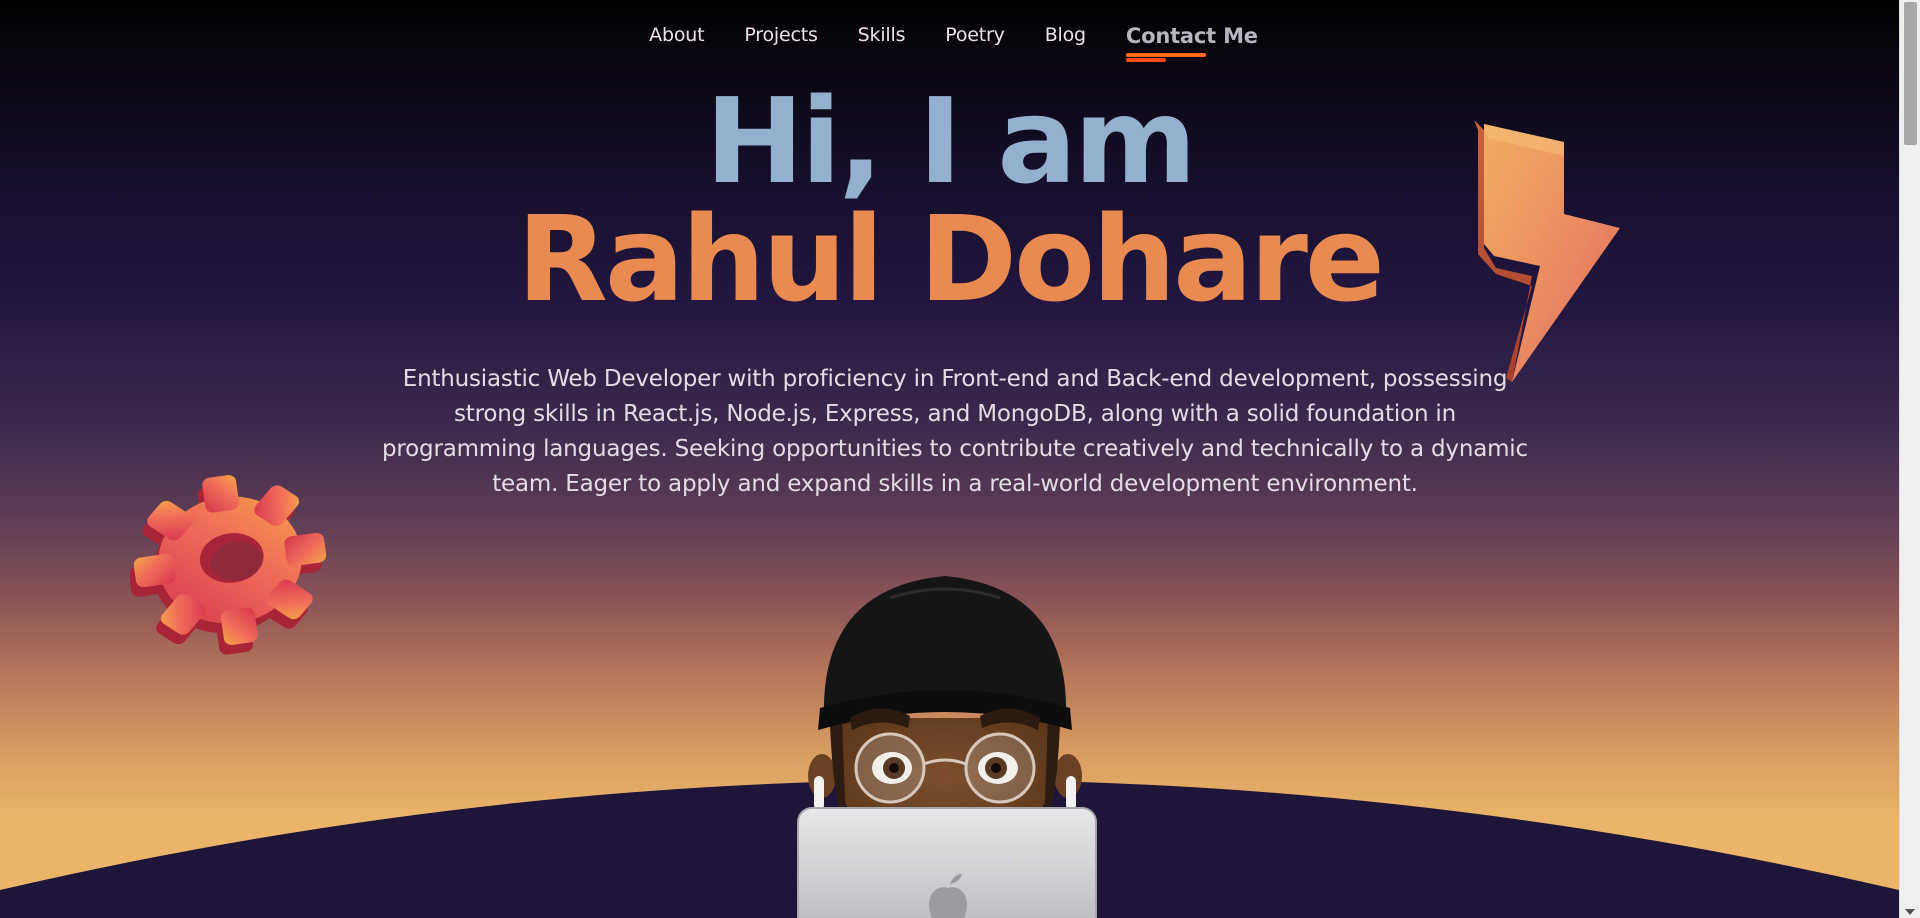  What do you see at coordinates (781, 35) in the screenshot?
I see `nav-link-projects: Projects` at bounding box center [781, 35].